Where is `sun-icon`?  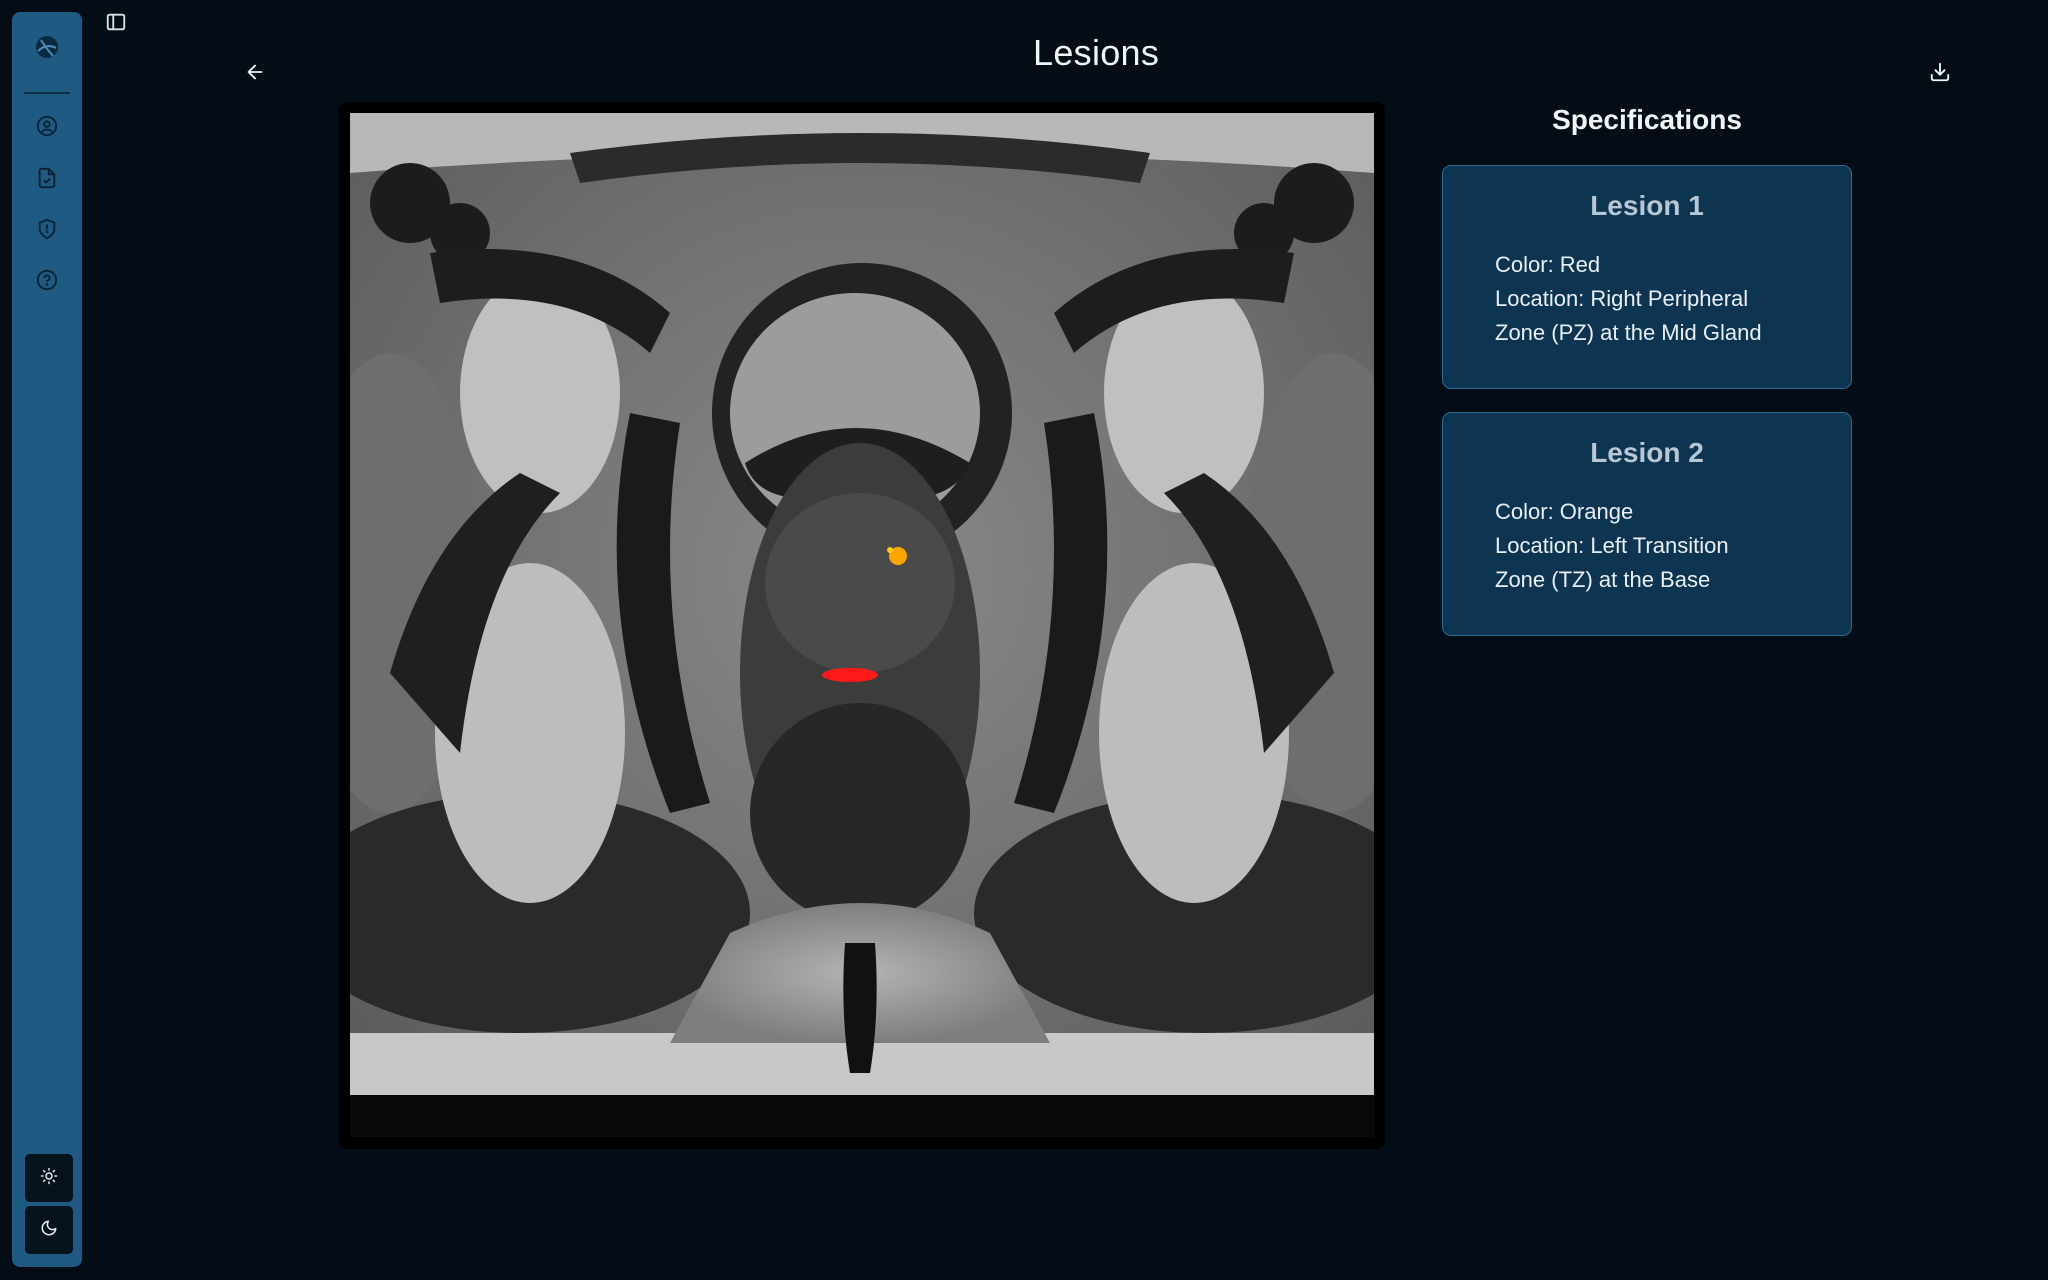
sun-icon is located at coordinates (49, 1178).